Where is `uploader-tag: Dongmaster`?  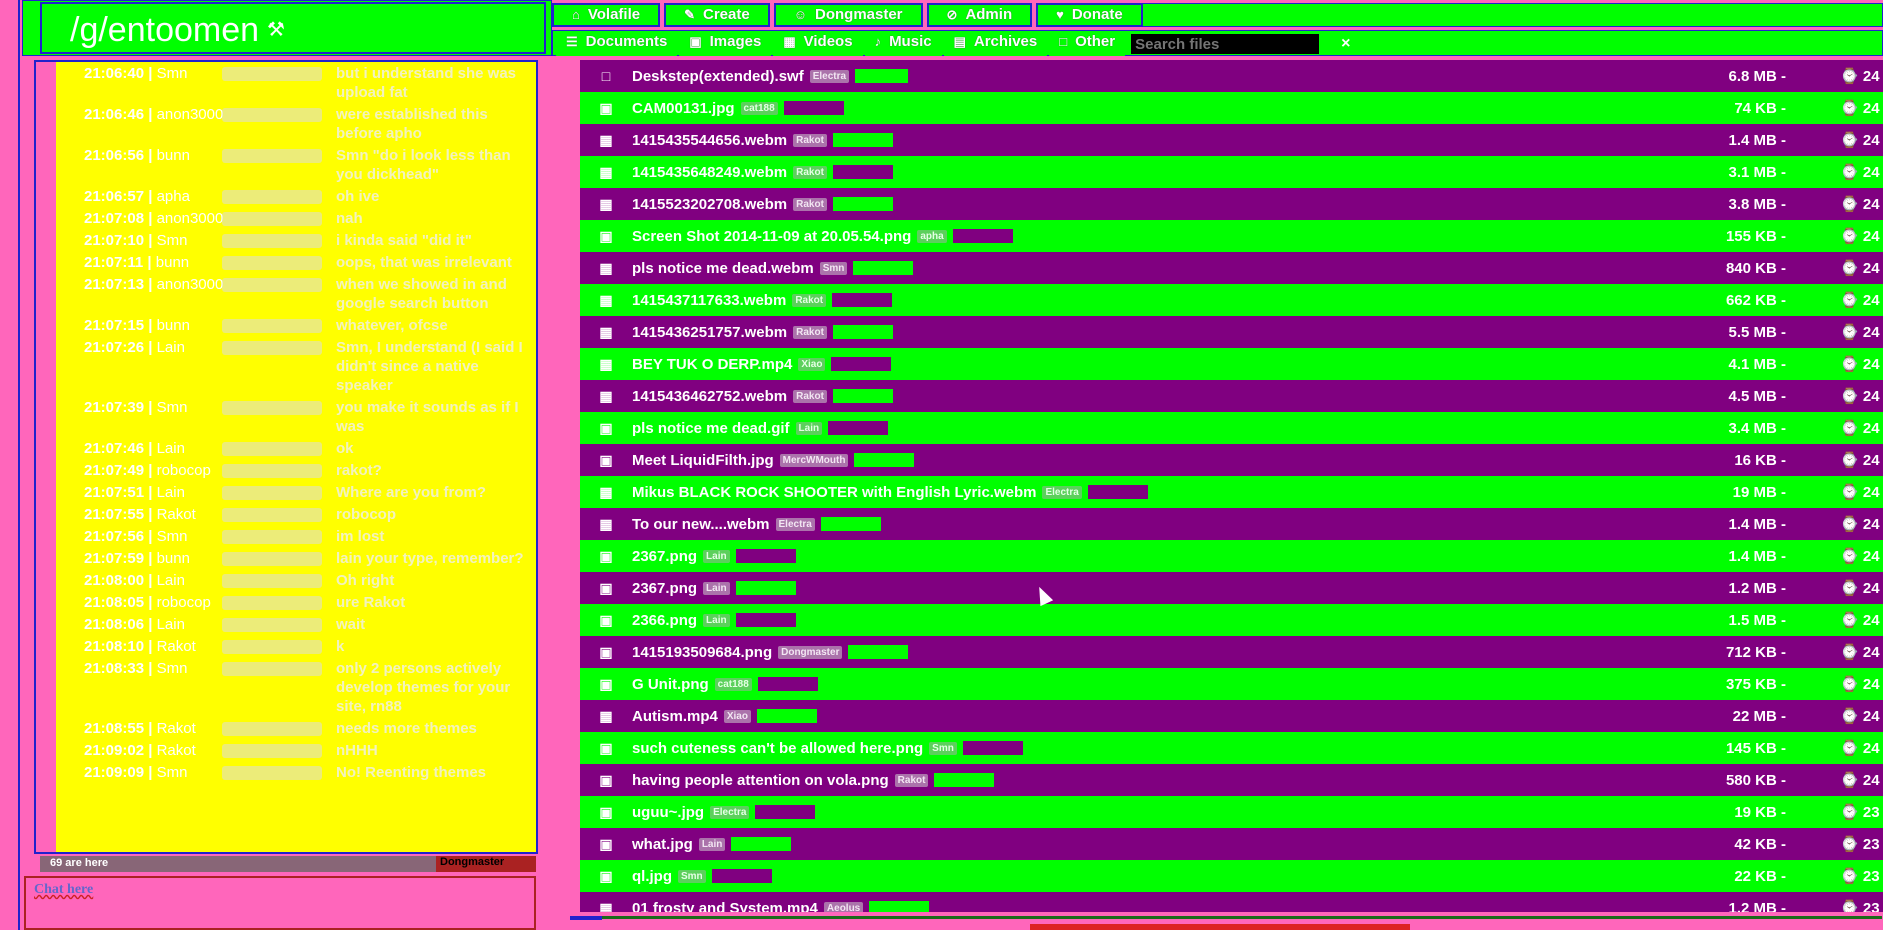
uploader-tag: Dongmaster is located at coordinates (810, 652).